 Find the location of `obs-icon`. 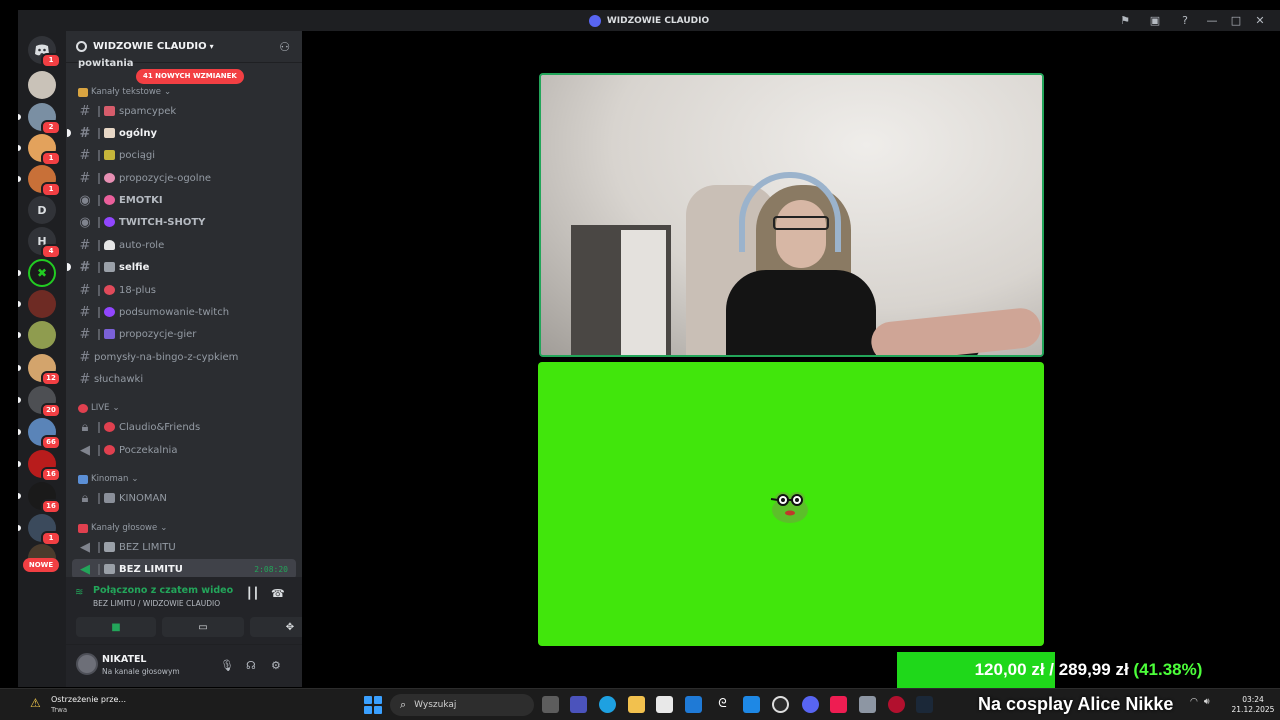

obs-icon is located at coordinates (780, 704).